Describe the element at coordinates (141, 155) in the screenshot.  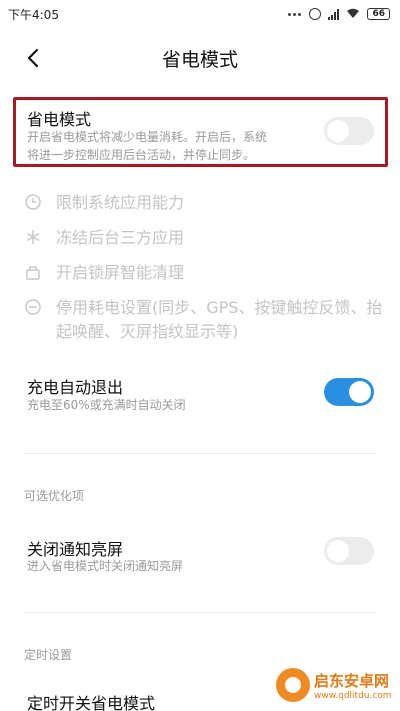
I see `power-saving-description-line2: 将进一步控制应用后台活动，并停止同步。` at that location.